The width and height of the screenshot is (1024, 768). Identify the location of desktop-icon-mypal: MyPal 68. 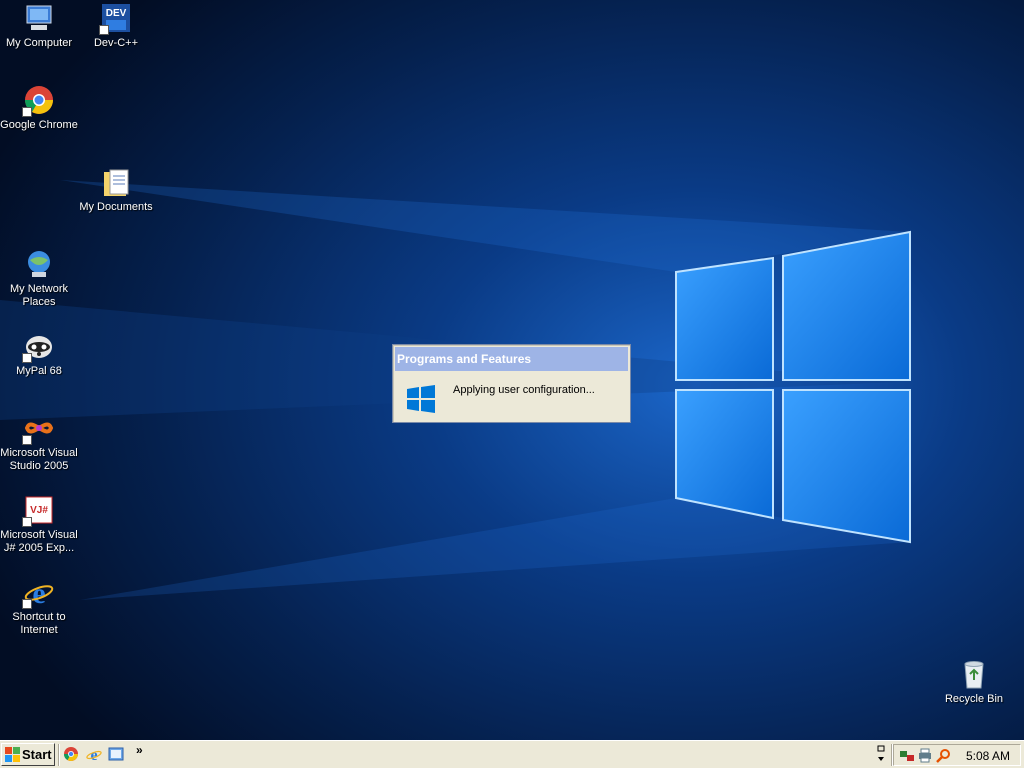
(39, 354).